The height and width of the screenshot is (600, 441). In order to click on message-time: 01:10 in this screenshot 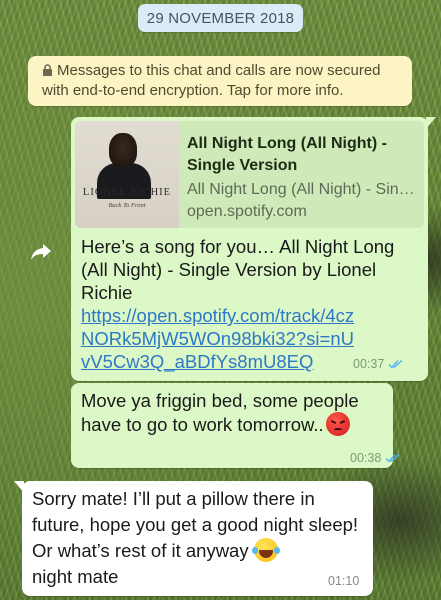, I will do `click(344, 581)`.